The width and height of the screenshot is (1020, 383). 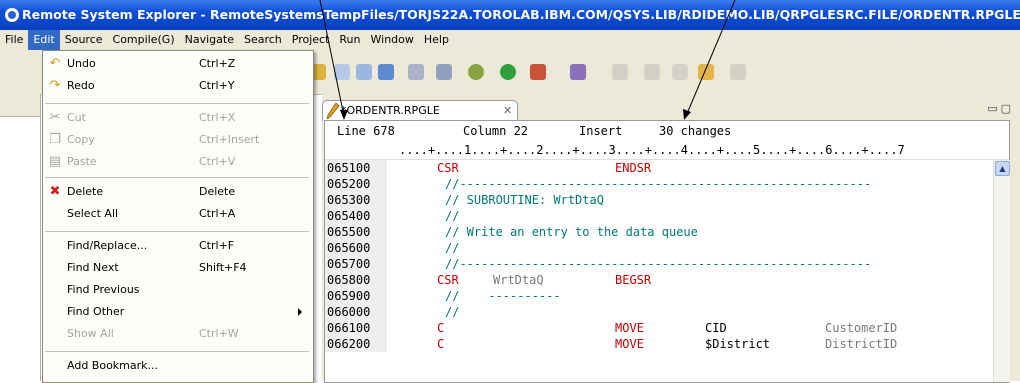 I want to click on menu-item-find-replace: Find/Replace... Ctrl+F, so click(x=178, y=246).